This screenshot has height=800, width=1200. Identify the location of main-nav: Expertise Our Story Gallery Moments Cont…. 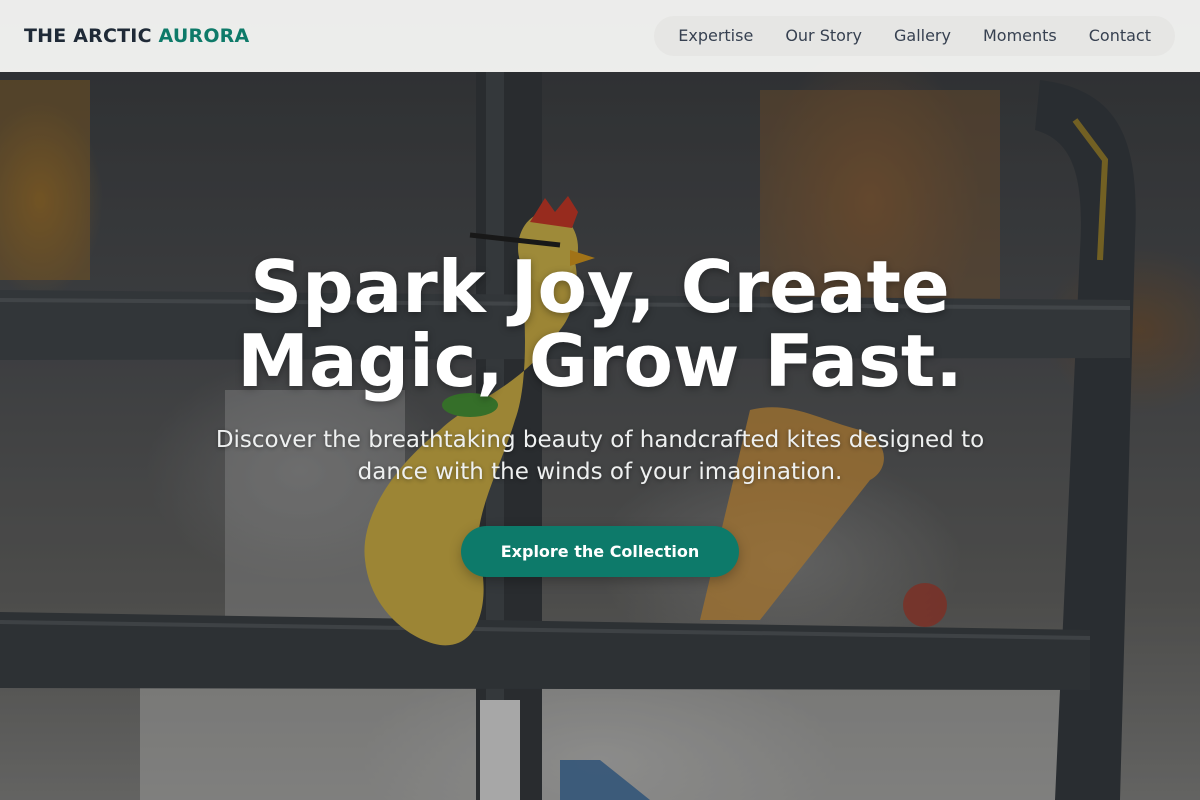
(914, 36).